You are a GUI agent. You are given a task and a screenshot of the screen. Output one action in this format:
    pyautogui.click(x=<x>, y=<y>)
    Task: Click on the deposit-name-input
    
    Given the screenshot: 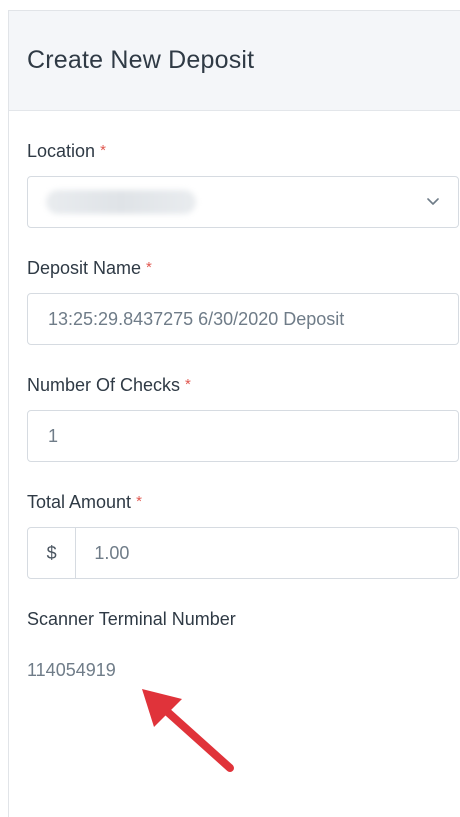 What is the action you would take?
    pyautogui.click(x=243, y=319)
    